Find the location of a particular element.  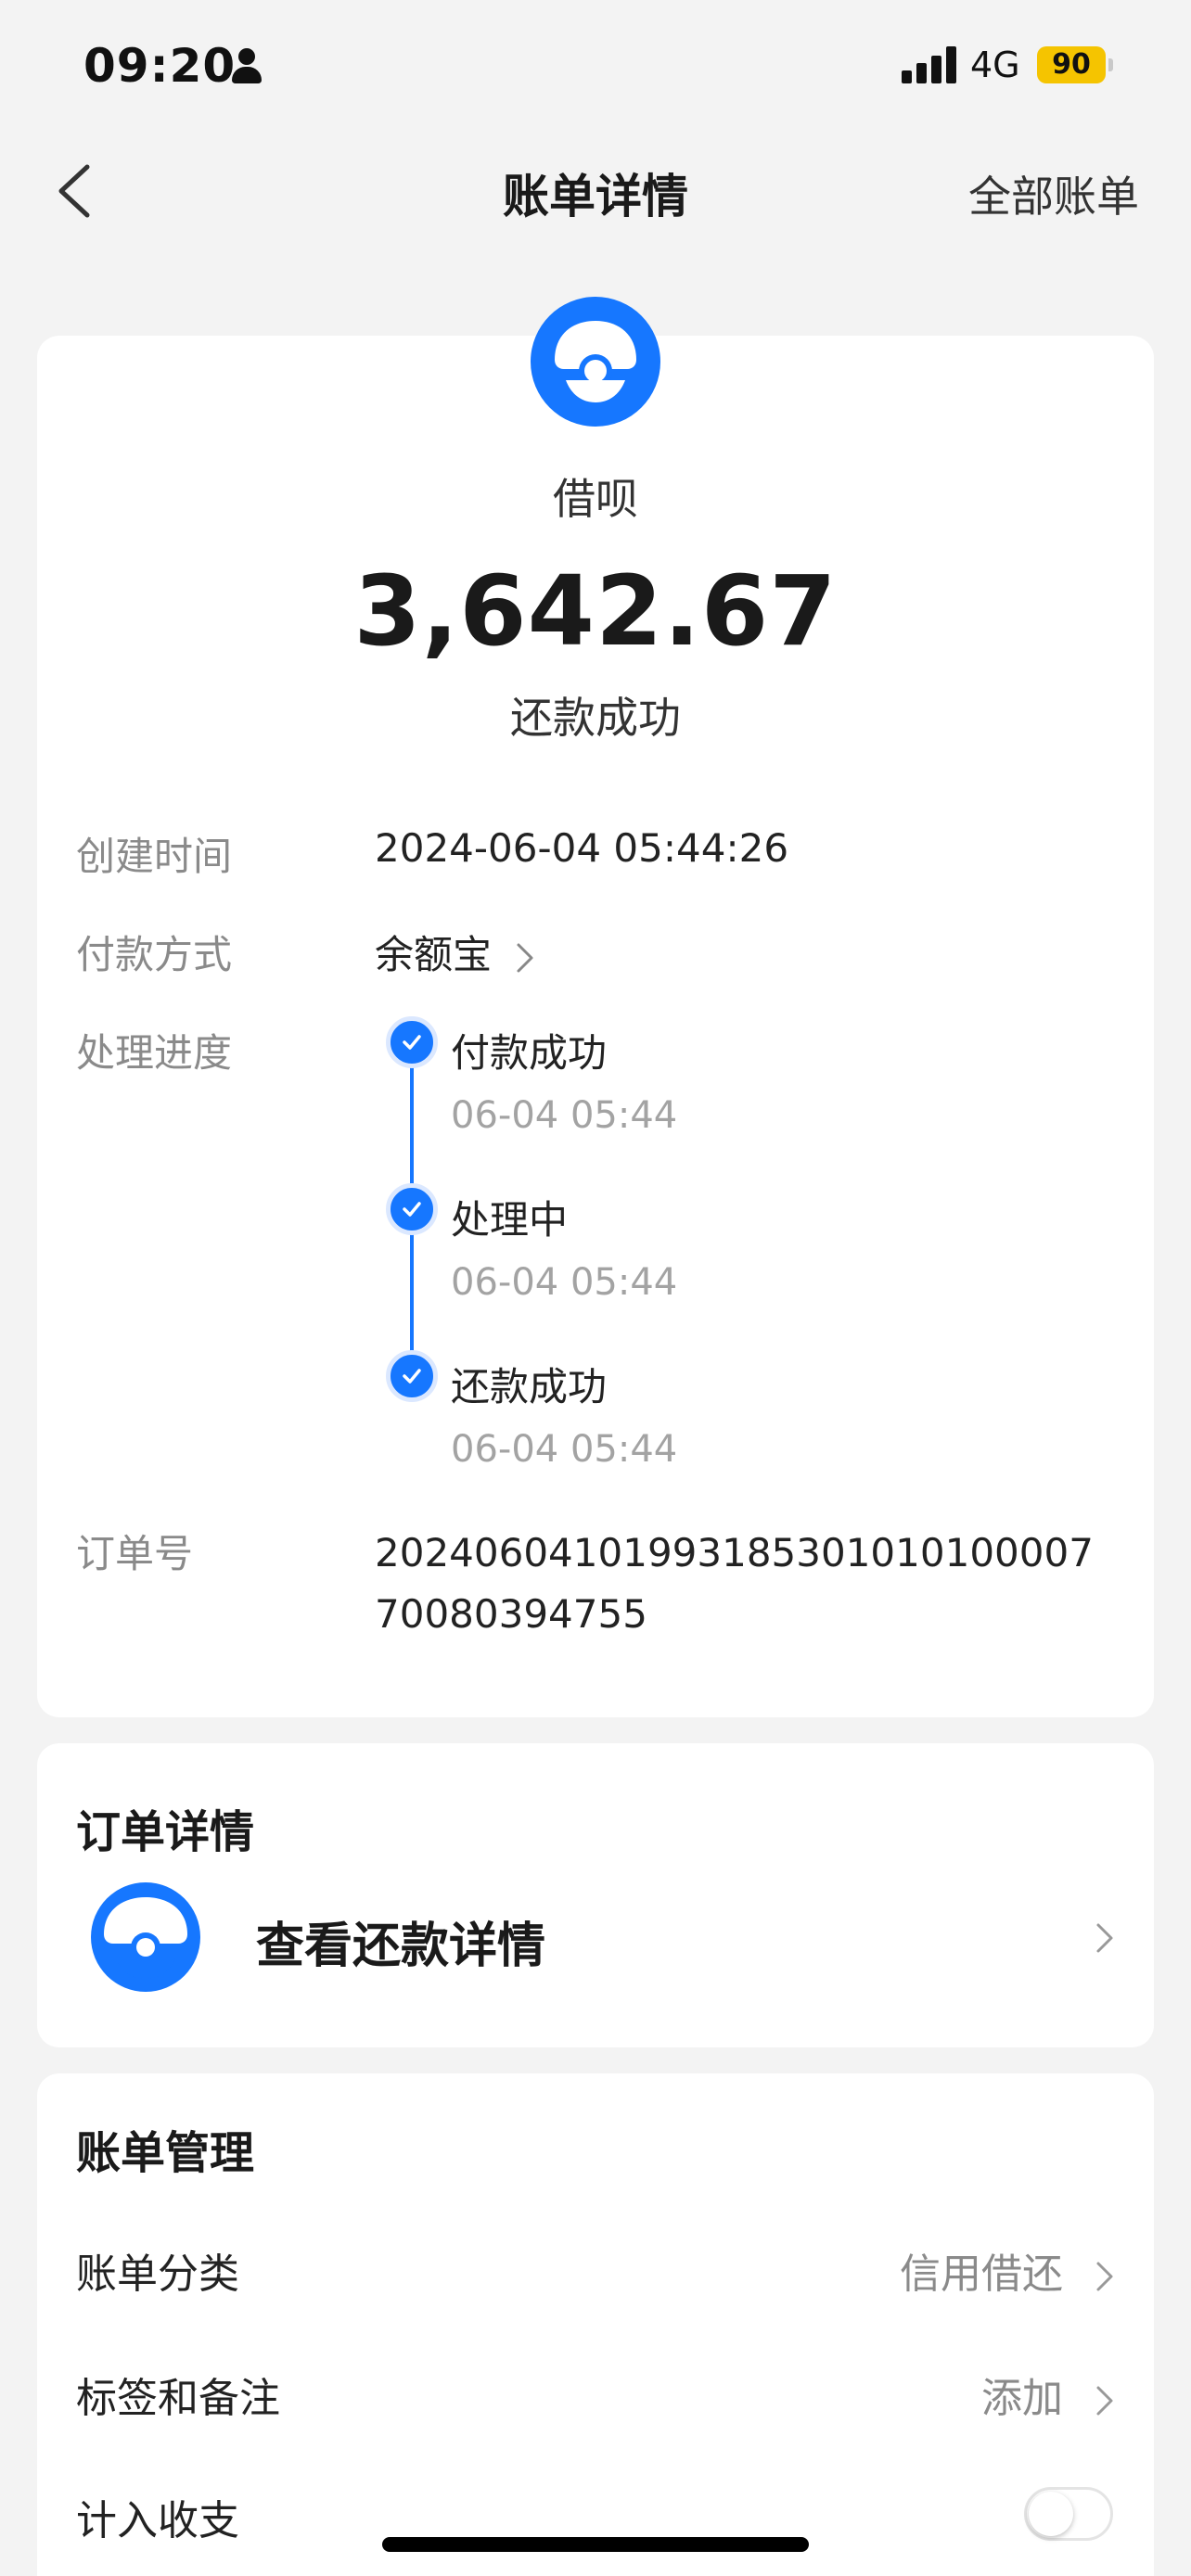

created-time-value: 2024-06-04 05:44:26 is located at coordinates (582, 848).